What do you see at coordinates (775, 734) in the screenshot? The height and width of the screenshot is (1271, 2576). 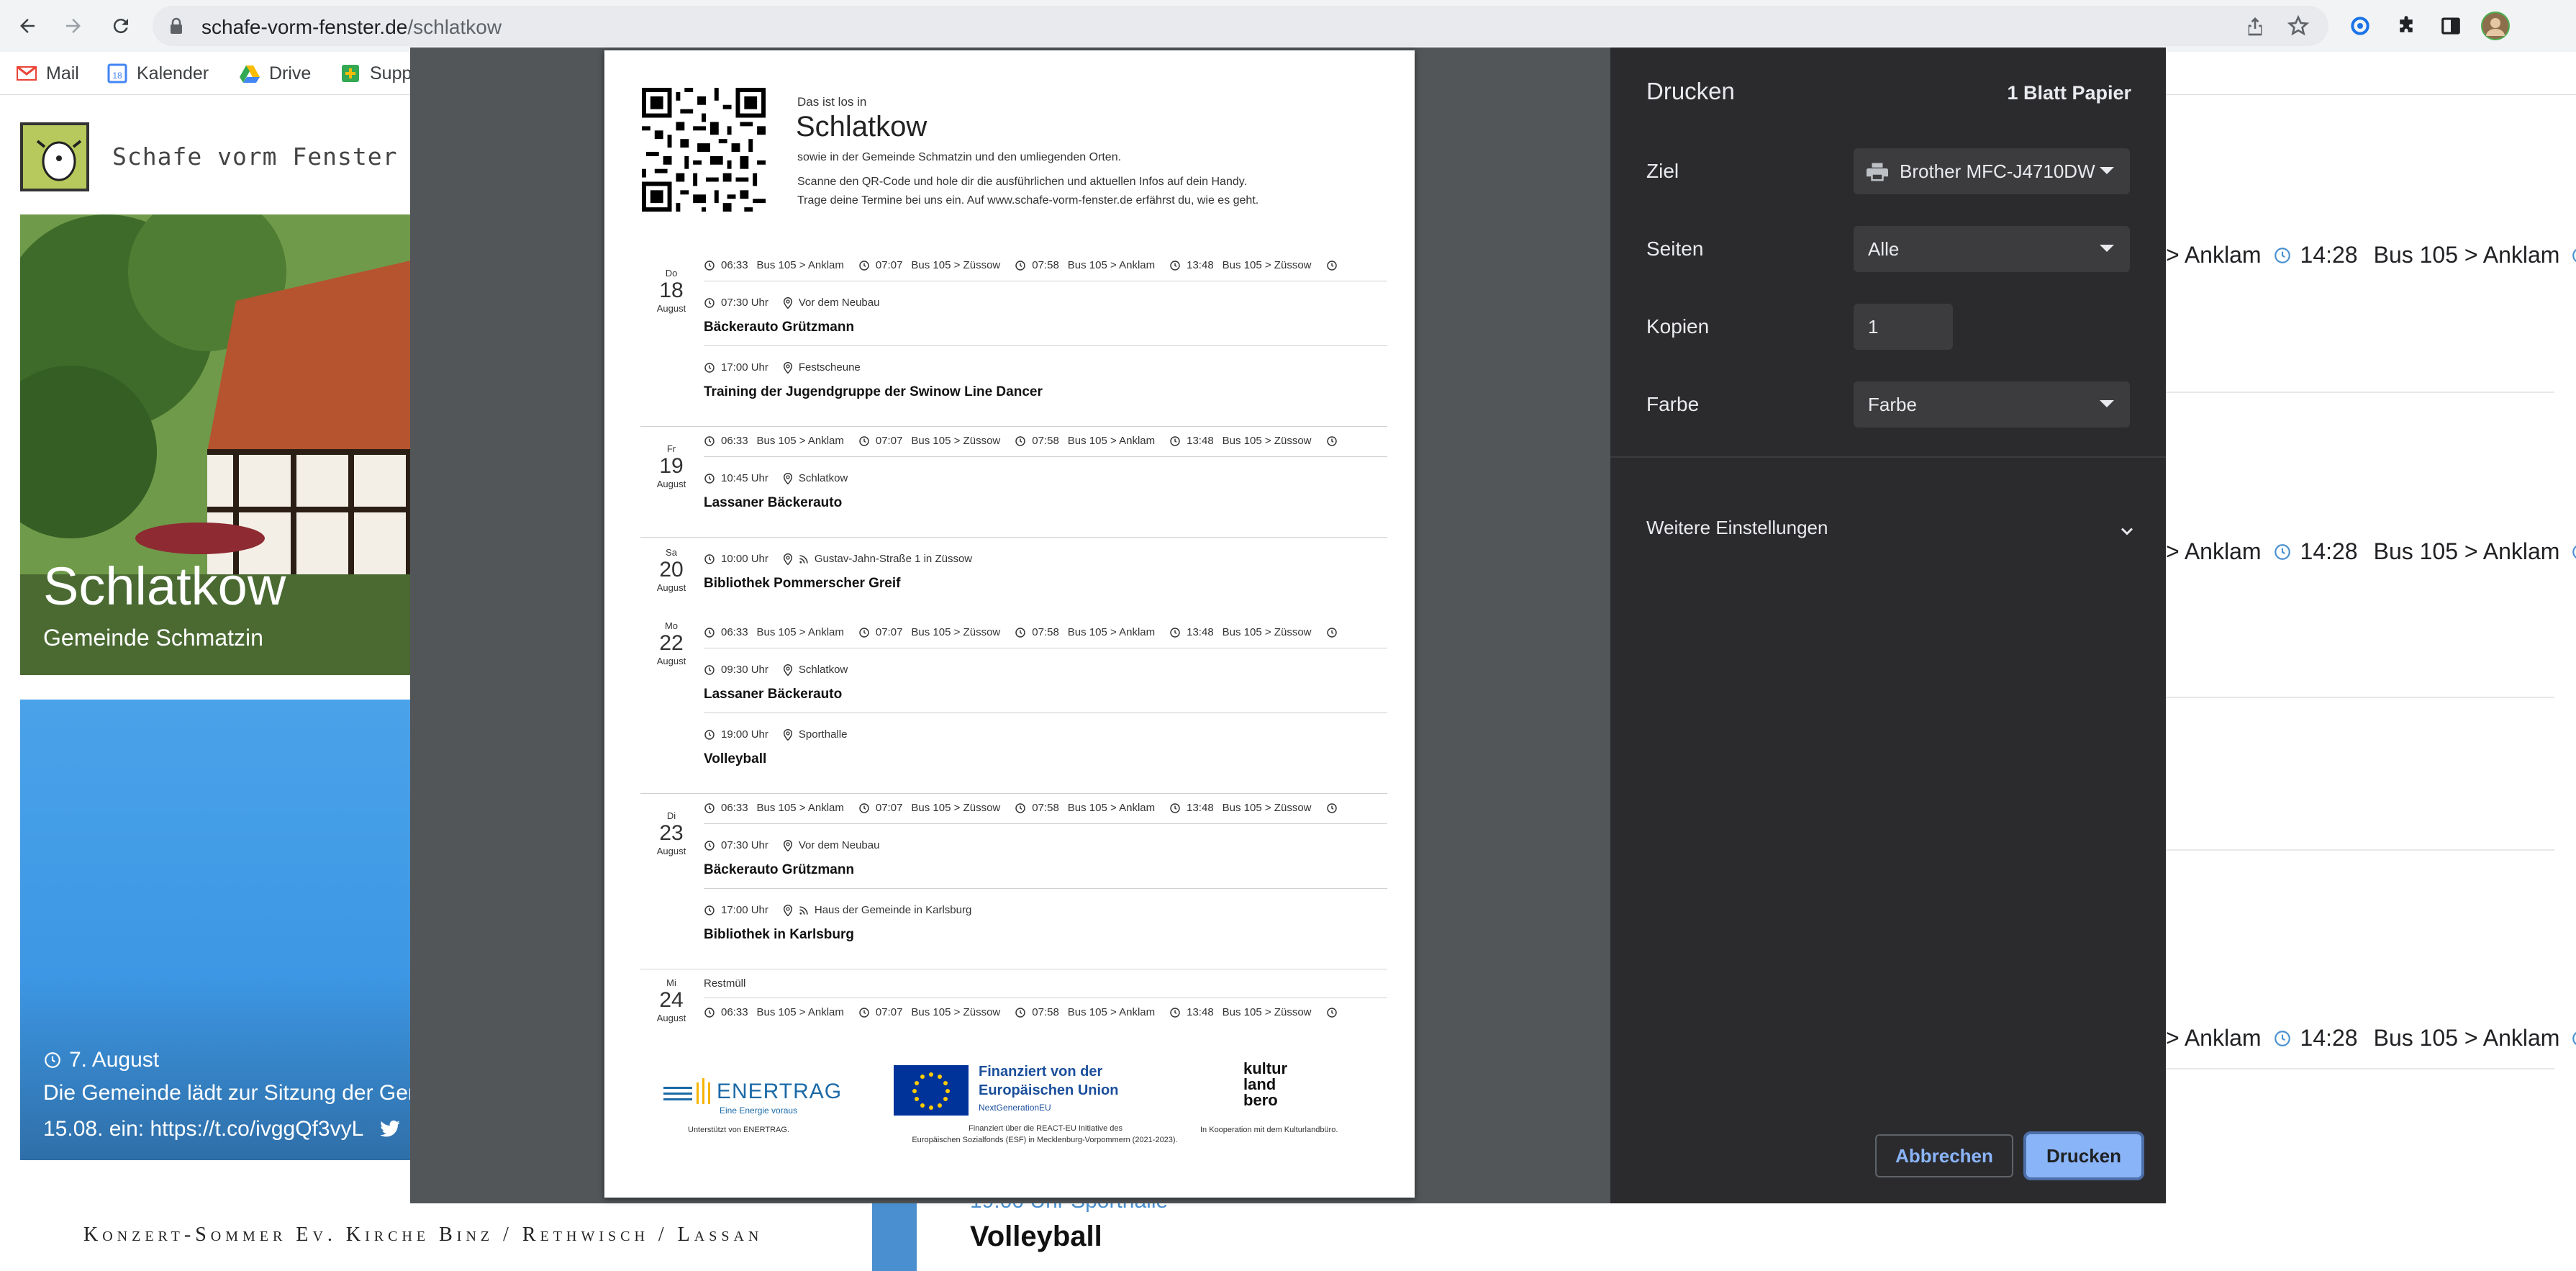 I see `event-meta: 19:00 Uhr Sporthalle` at bounding box center [775, 734].